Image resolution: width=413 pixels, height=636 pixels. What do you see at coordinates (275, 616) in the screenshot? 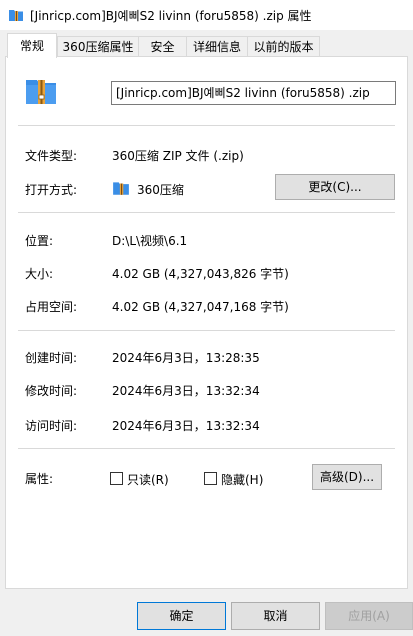
I see `cancel-button: 取消` at bounding box center [275, 616].